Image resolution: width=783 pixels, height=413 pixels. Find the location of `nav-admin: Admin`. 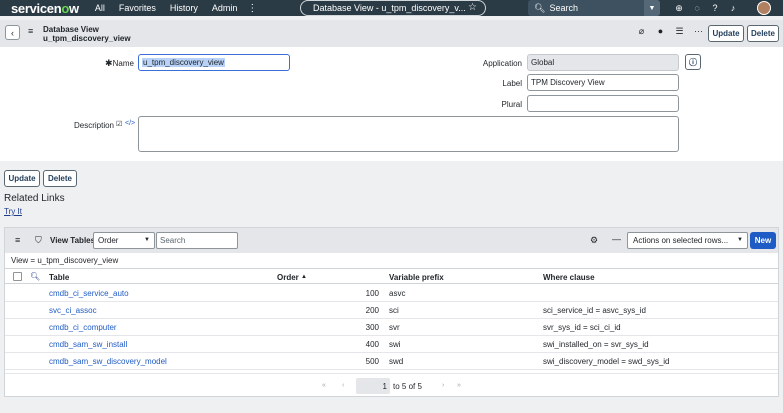

nav-admin: Admin is located at coordinates (225, 8).